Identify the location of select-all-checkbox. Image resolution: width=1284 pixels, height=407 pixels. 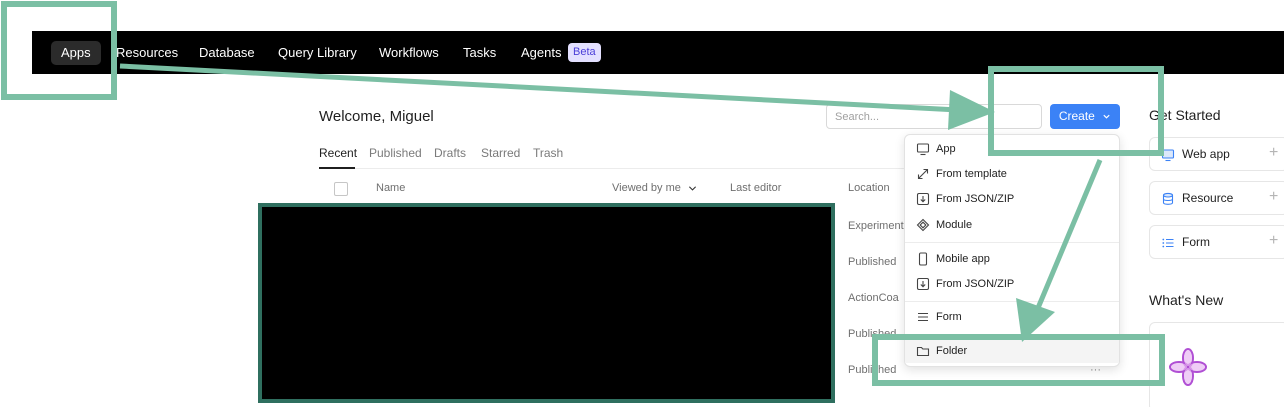
(341, 189).